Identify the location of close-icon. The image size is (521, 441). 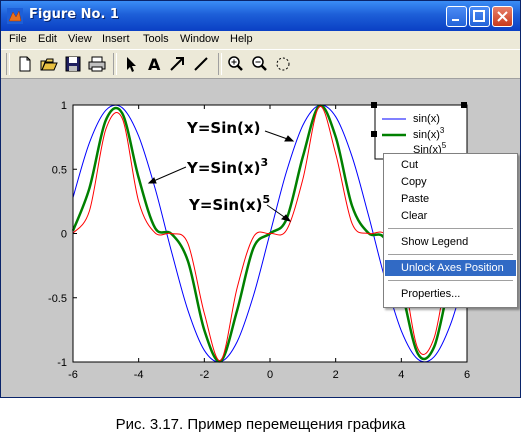
(502, 16).